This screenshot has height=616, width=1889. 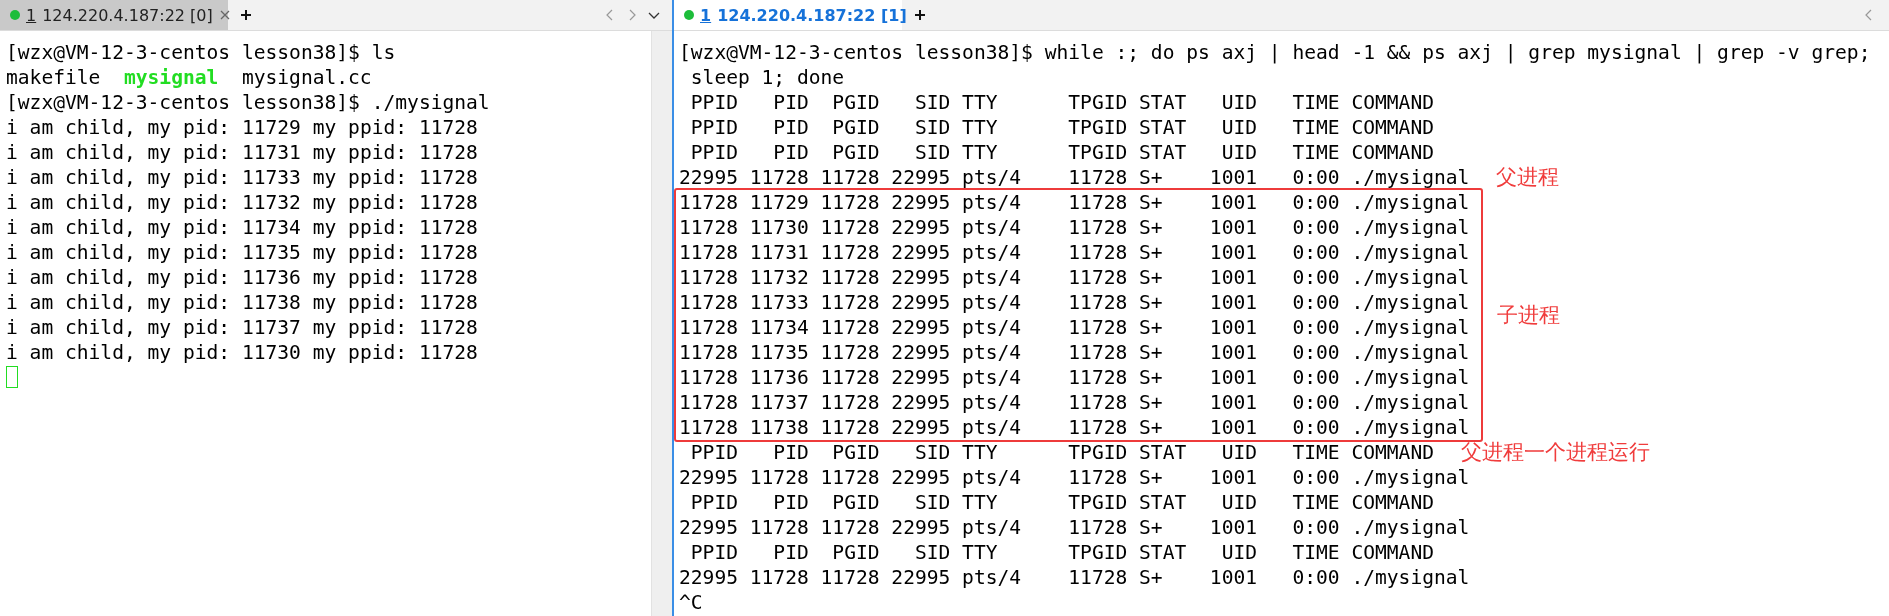 What do you see at coordinates (242, 177) in the screenshot?
I see `terminal-line: i am child, my pid: 11733 my ppid: 11728` at bounding box center [242, 177].